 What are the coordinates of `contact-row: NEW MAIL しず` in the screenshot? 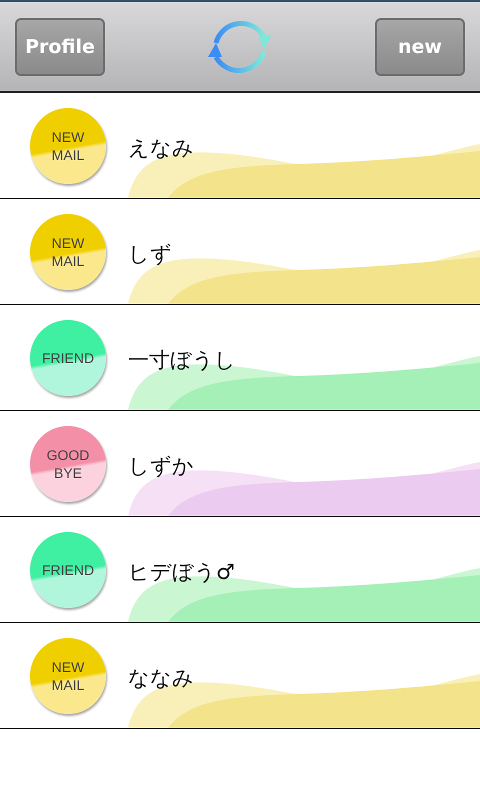 It's located at (240, 252).